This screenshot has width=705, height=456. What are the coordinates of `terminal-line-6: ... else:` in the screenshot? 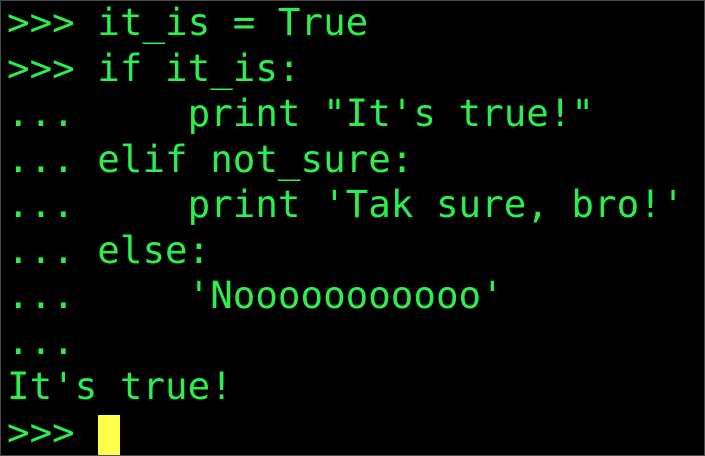 It's located at (109, 249).